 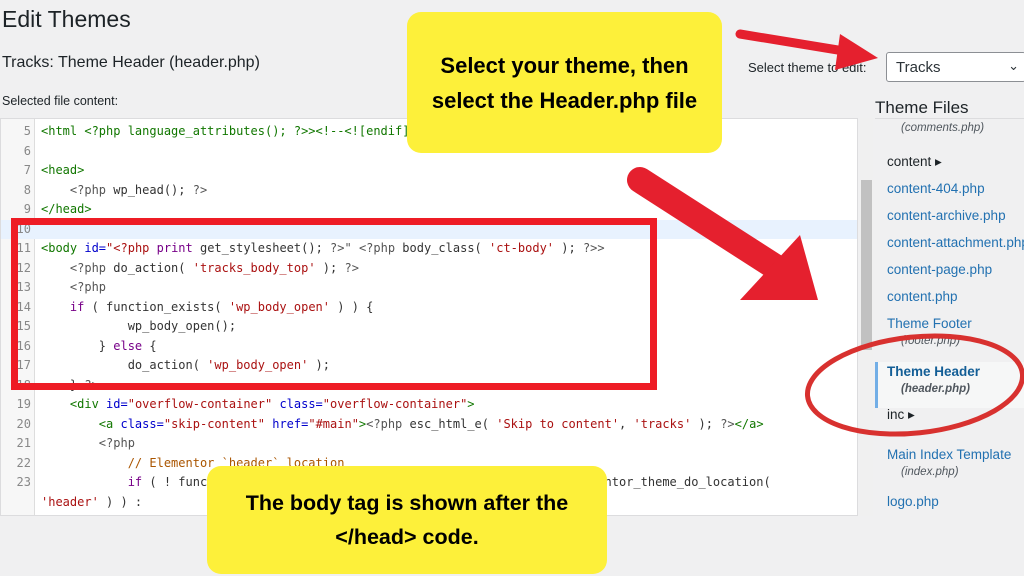 I want to click on circle-annotation-icon, so click(x=914, y=385).